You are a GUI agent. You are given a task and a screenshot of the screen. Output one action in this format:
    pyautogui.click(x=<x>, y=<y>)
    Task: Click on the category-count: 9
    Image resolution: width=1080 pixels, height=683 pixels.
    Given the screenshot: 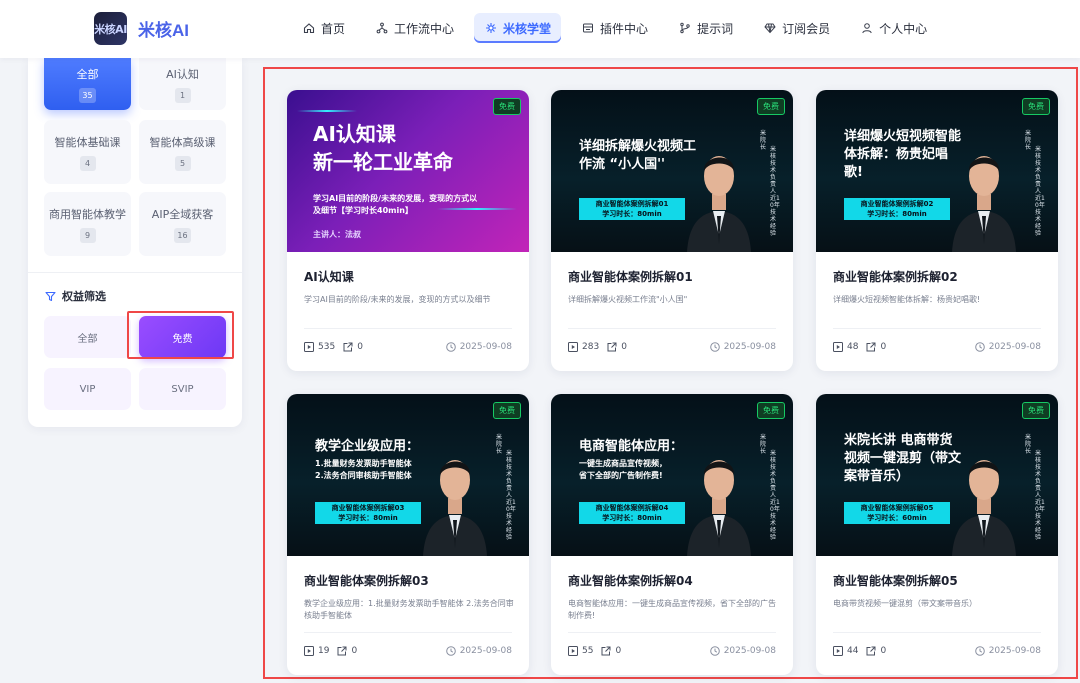 What is the action you would take?
    pyautogui.click(x=87, y=235)
    